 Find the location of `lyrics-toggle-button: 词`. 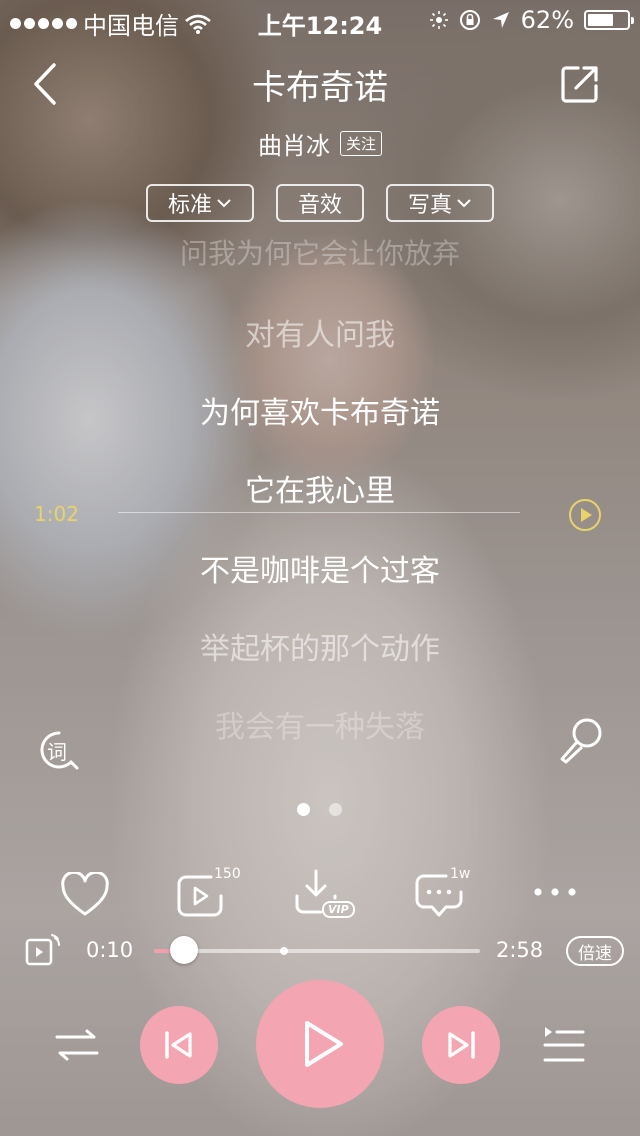

lyrics-toggle-button: 词 is located at coordinates (58, 750).